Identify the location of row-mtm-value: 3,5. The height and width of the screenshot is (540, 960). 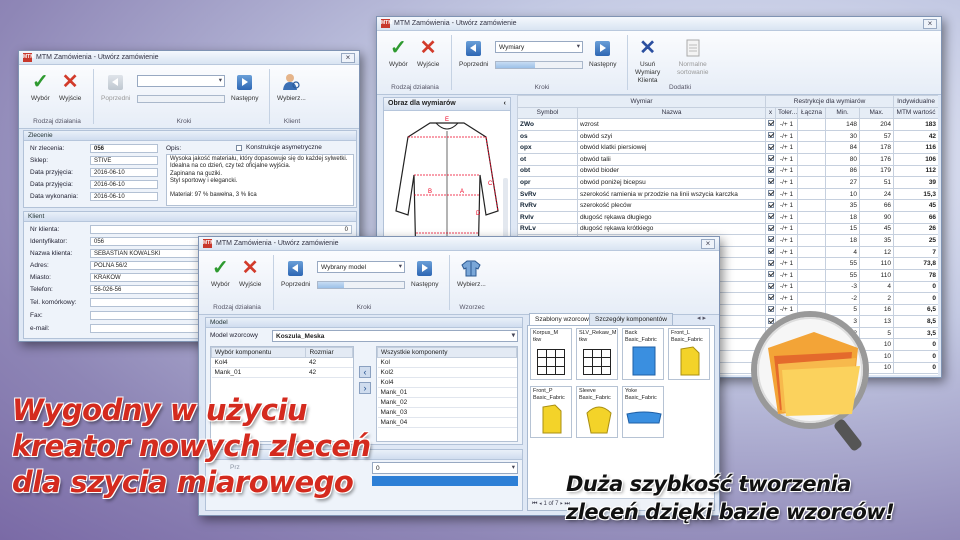
(915, 333).